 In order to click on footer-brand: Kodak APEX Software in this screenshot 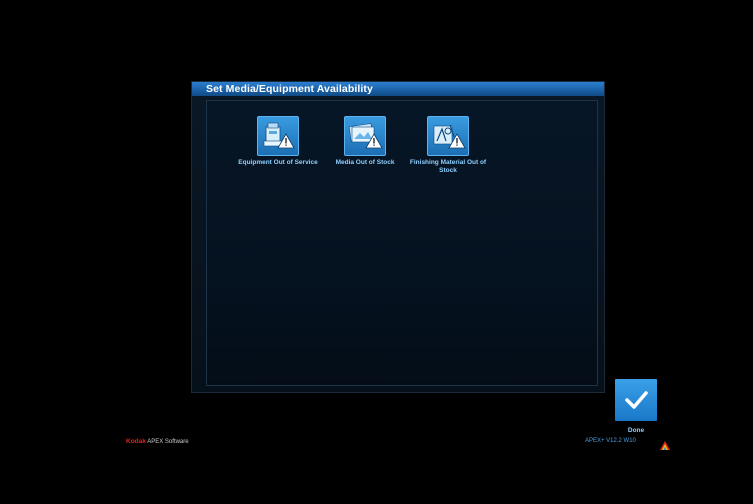, I will do `click(157, 441)`.